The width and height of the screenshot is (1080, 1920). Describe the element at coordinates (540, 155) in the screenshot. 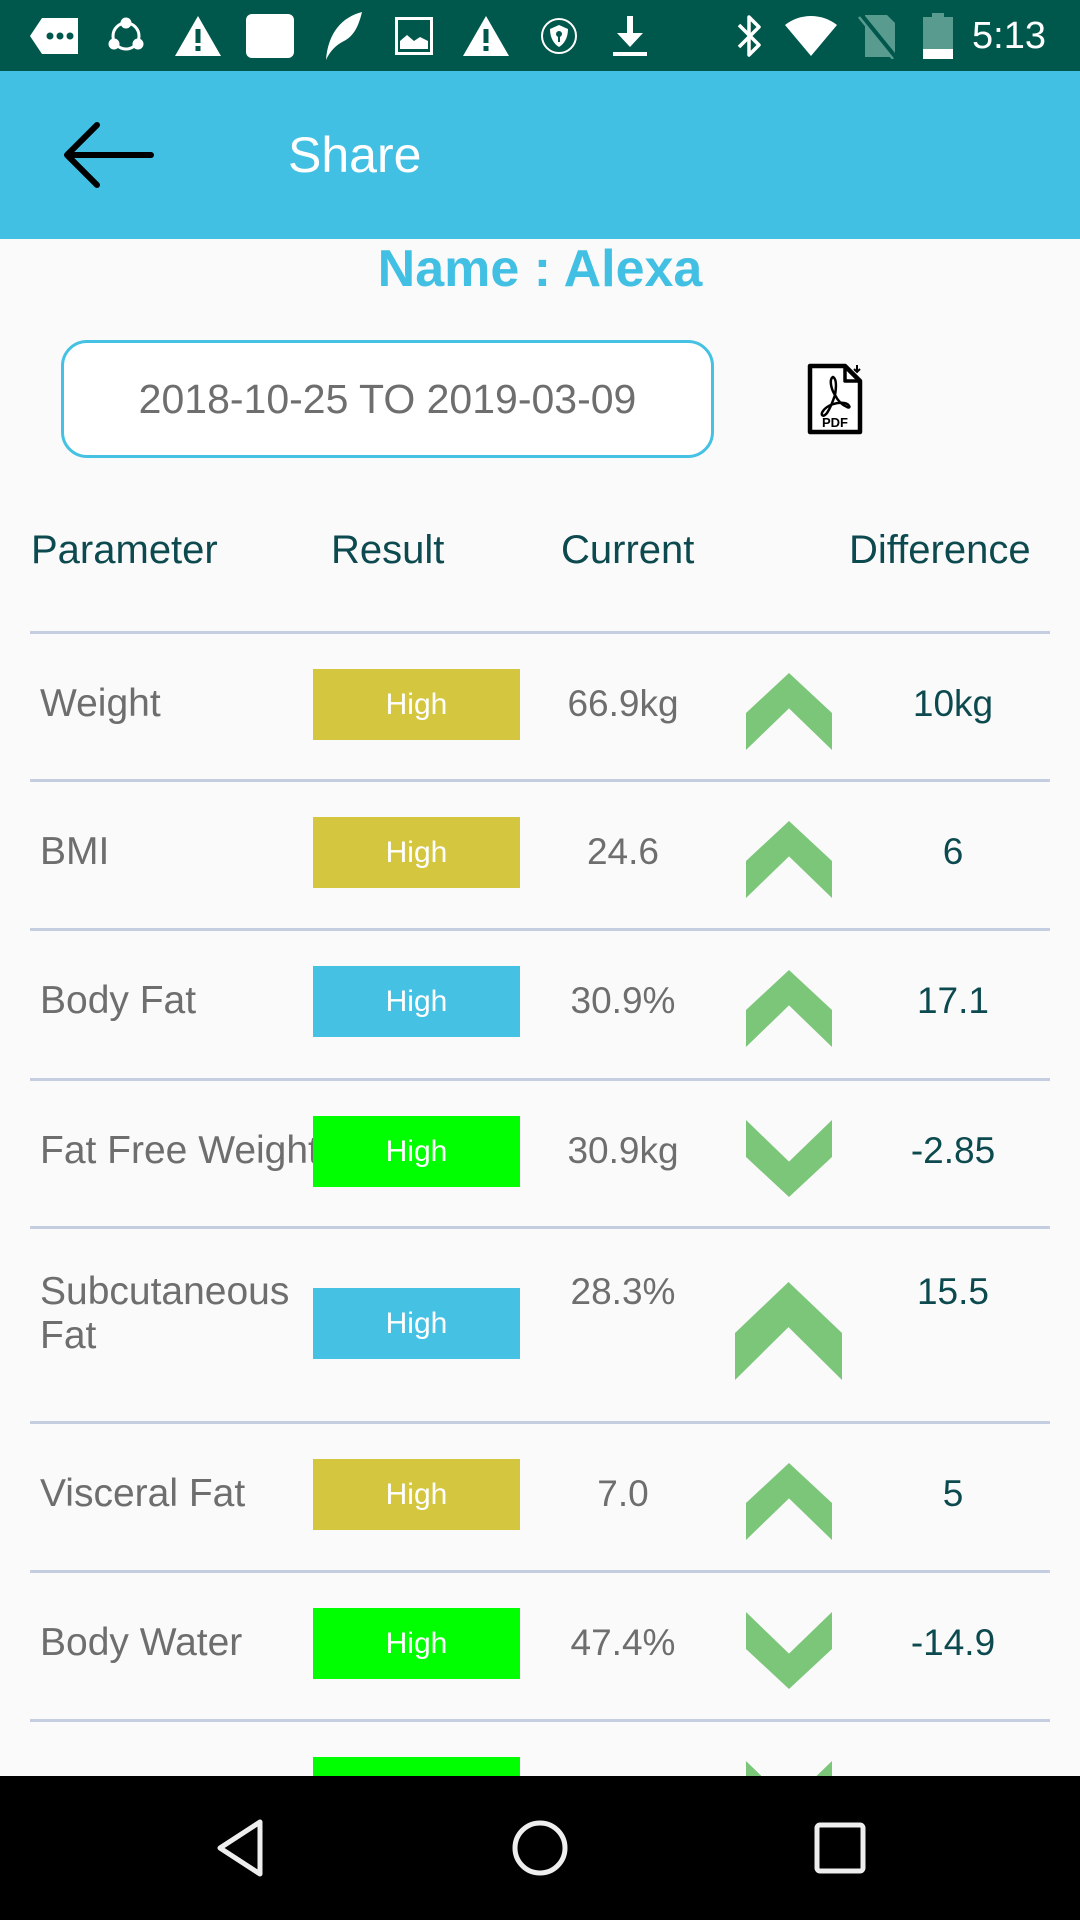

I see `app-bar: Share` at that location.